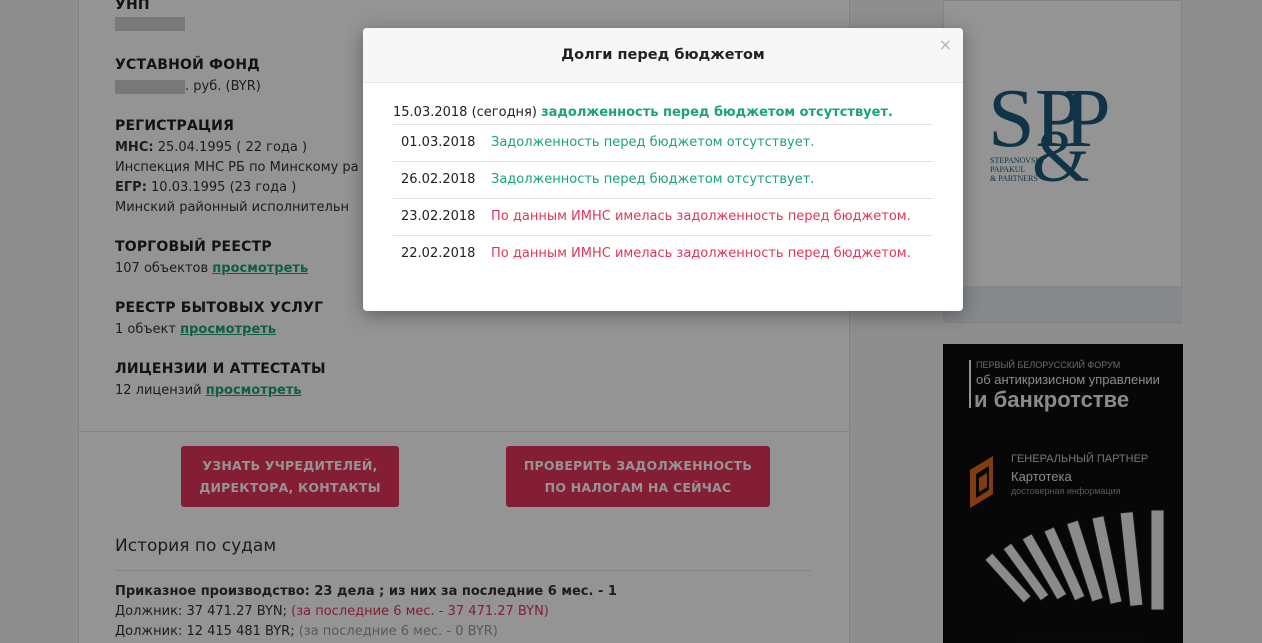  I want to click on modal-header: Долги перед бюджетом ×, so click(663, 55).